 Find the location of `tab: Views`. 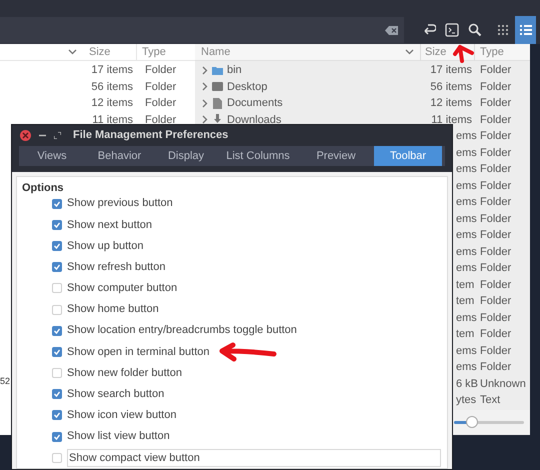

tab: Views is located at coordinates (52, 156).